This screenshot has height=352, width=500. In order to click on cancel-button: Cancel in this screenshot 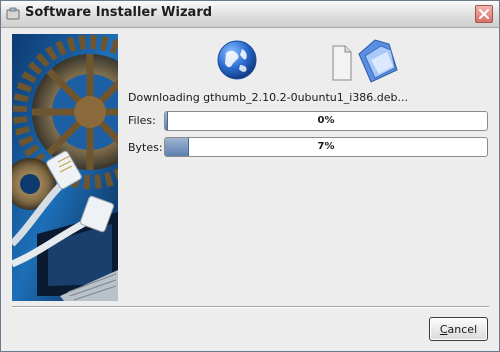, I will do `click(458, 329)`.